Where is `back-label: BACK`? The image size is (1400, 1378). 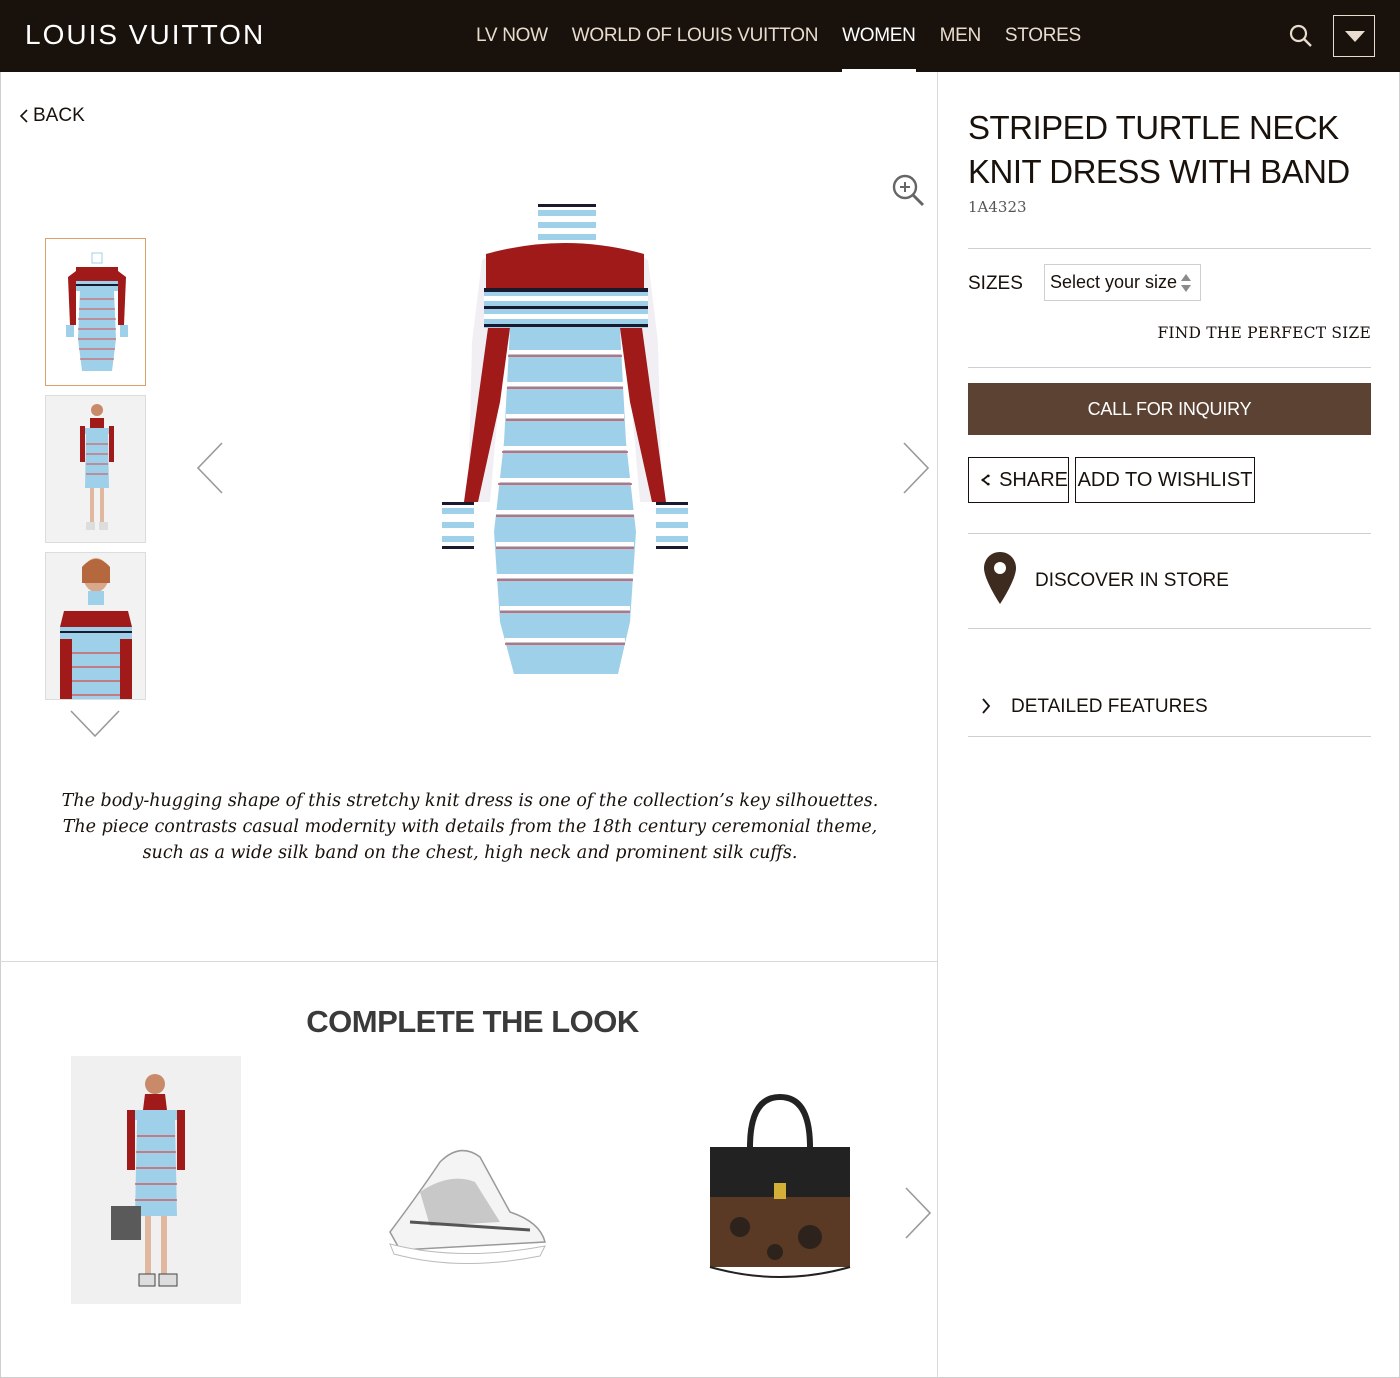 back-label: BACK is located at coordinates (59, 115).